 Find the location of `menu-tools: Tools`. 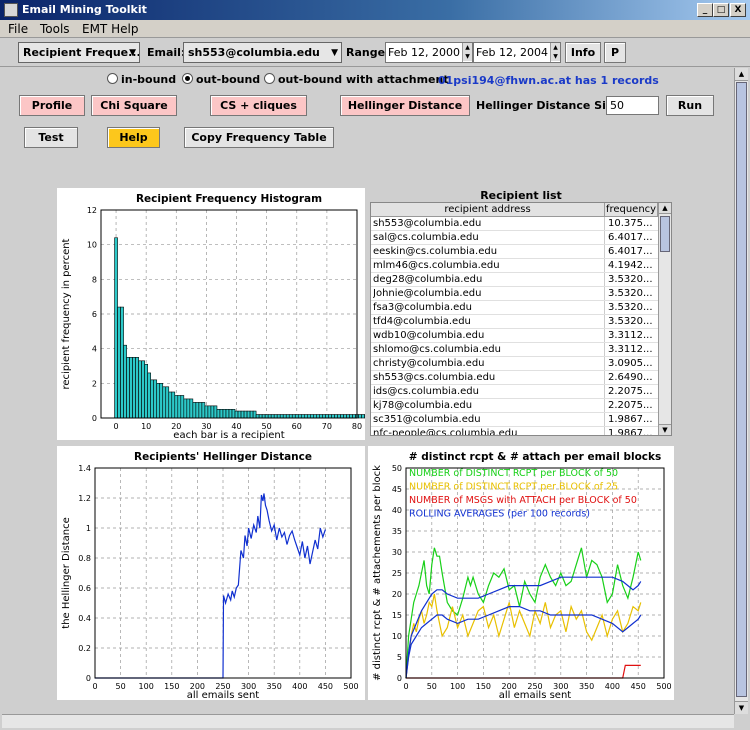

menu-tools: Tools is located at coordinates (55, 29).